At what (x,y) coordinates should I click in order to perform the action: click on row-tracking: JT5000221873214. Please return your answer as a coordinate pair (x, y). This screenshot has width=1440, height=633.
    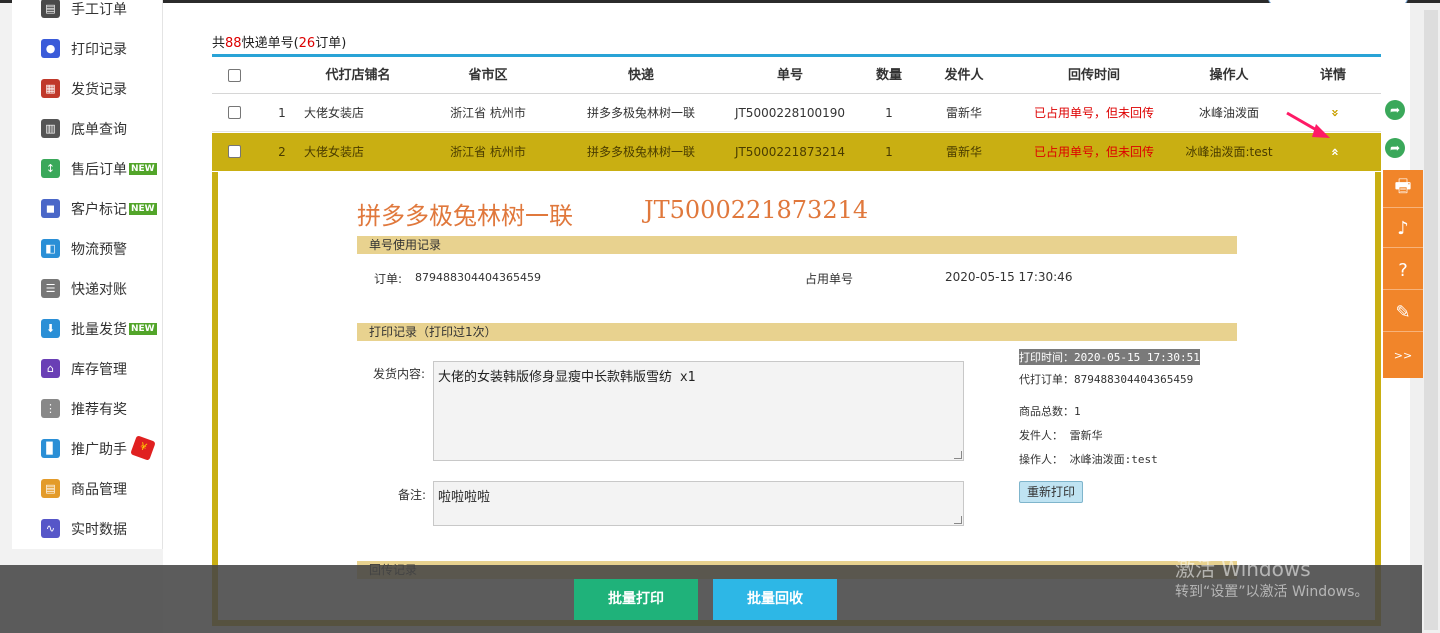
    Looking at the image, I should click on (790, 152).